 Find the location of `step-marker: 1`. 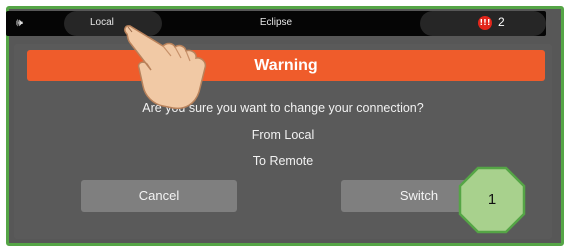

step-marker: 1 is located at coordinates (492, 200).